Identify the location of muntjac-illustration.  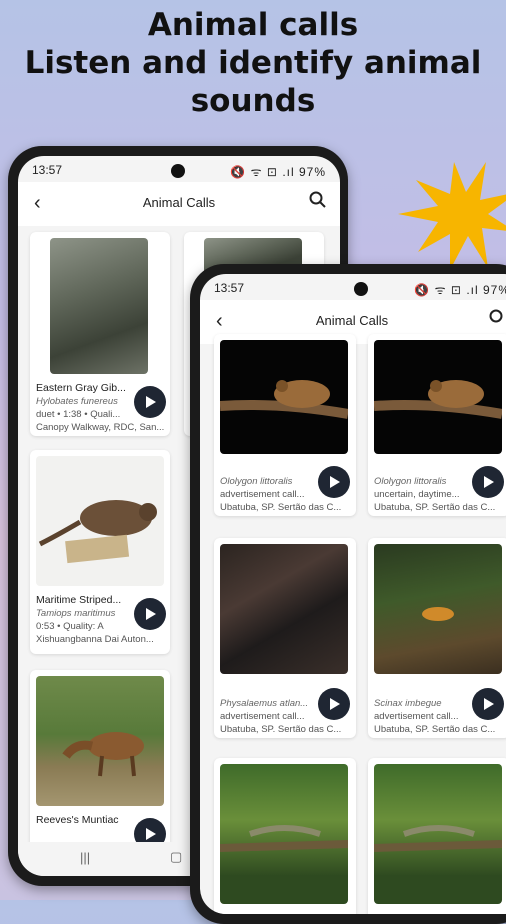
(103, 754).